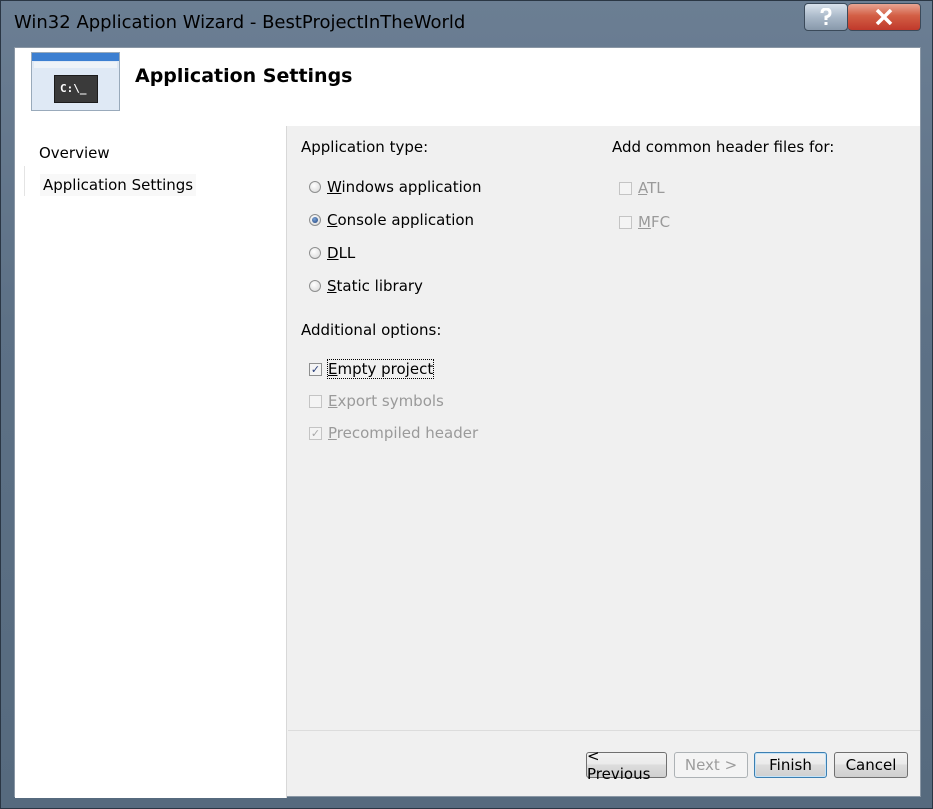  What do you see at coordinates (790, 765) in the screenshot?
I see `finish-button: Finish` at bounding box center [790, 765].